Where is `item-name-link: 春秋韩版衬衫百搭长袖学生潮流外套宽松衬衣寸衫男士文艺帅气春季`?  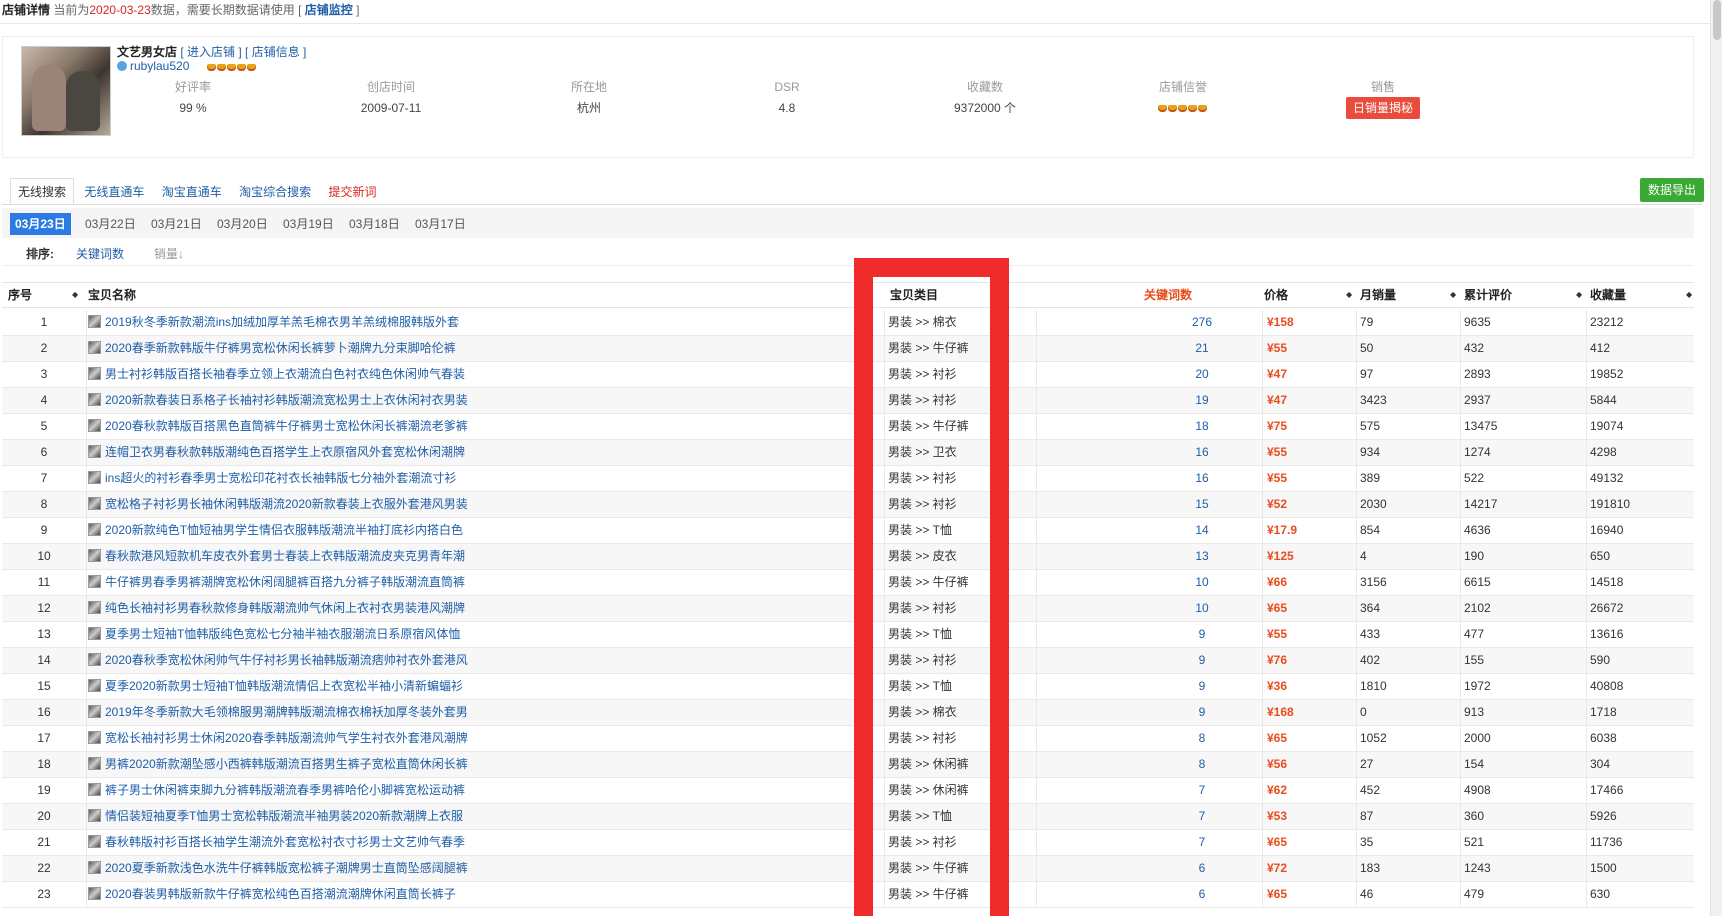
item-name-link: 春秋韩版衬衫百搭长袖学生潮流外套宽松衬衣寸衫男士文艺帅气春季 is located at coordinates (473, 842).